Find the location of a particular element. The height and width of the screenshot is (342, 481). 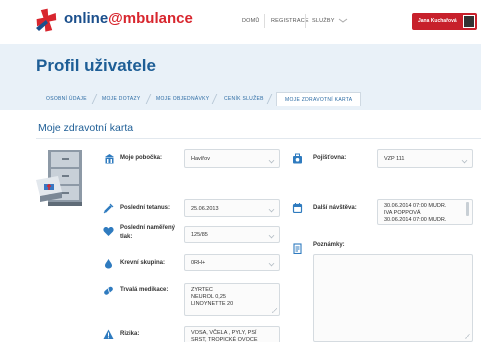

building-icon is located at coordinates (109, 159).